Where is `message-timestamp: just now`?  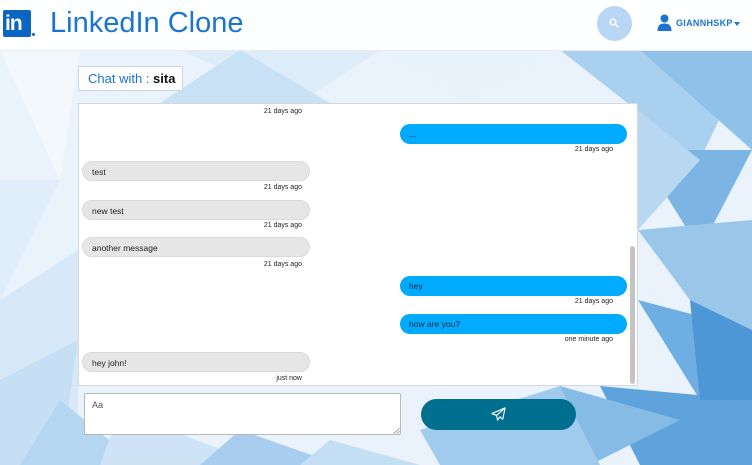
message-timestamp: just now is located at coordinates (289, 378).